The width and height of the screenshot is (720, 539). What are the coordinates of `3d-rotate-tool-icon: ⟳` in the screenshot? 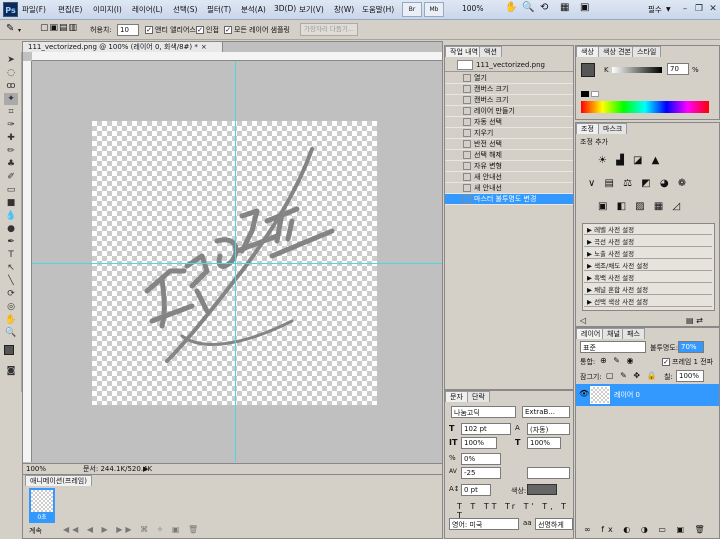 It's located at (11, 294).